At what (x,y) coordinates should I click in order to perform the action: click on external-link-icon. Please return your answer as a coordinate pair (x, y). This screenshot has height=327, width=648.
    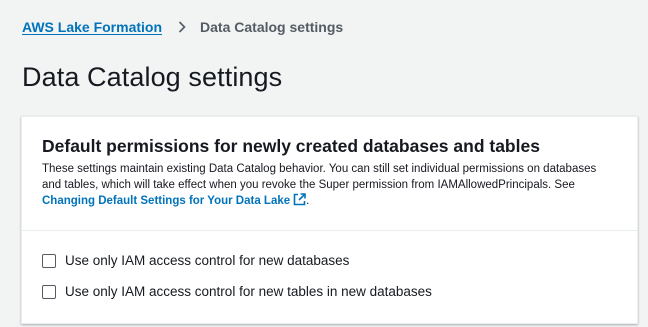
    Looking at the image, I should click on (299, 202).